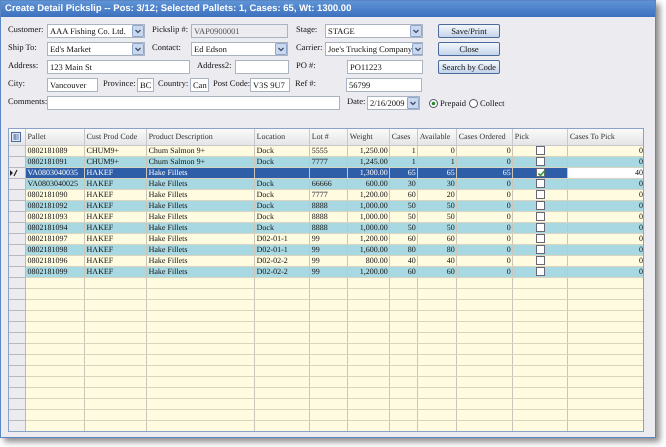 The image size is (666, 447). What do you see at coordinates (605, 137) in the screenshot?
I see `column-header: Cases To Pick` at bounding box center [605, 137].